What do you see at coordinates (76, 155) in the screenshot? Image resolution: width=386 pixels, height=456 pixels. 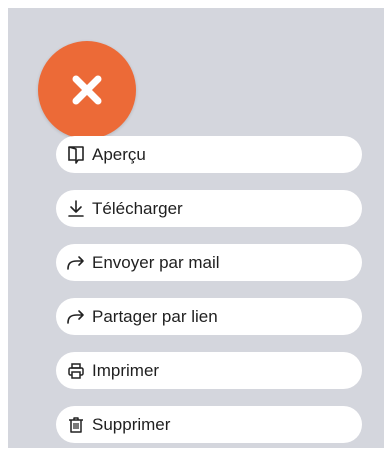 I see `preview-icon` at bounding box center [76, 155].